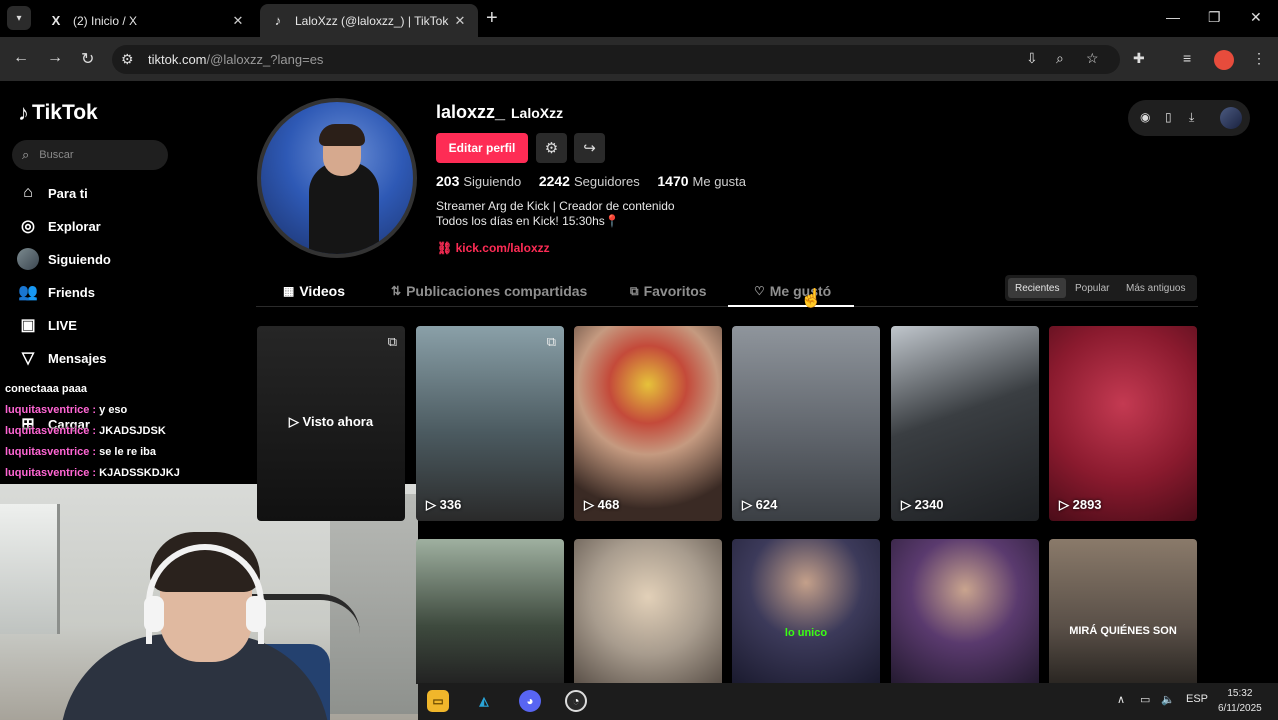 Image resolution: width=1278 pixels, height=720 pixels. What do you see at coordinates (1259, 58) in the screenshot?
I see `browser-menu-icon: ⋮` at bounding box center [1259, 58].